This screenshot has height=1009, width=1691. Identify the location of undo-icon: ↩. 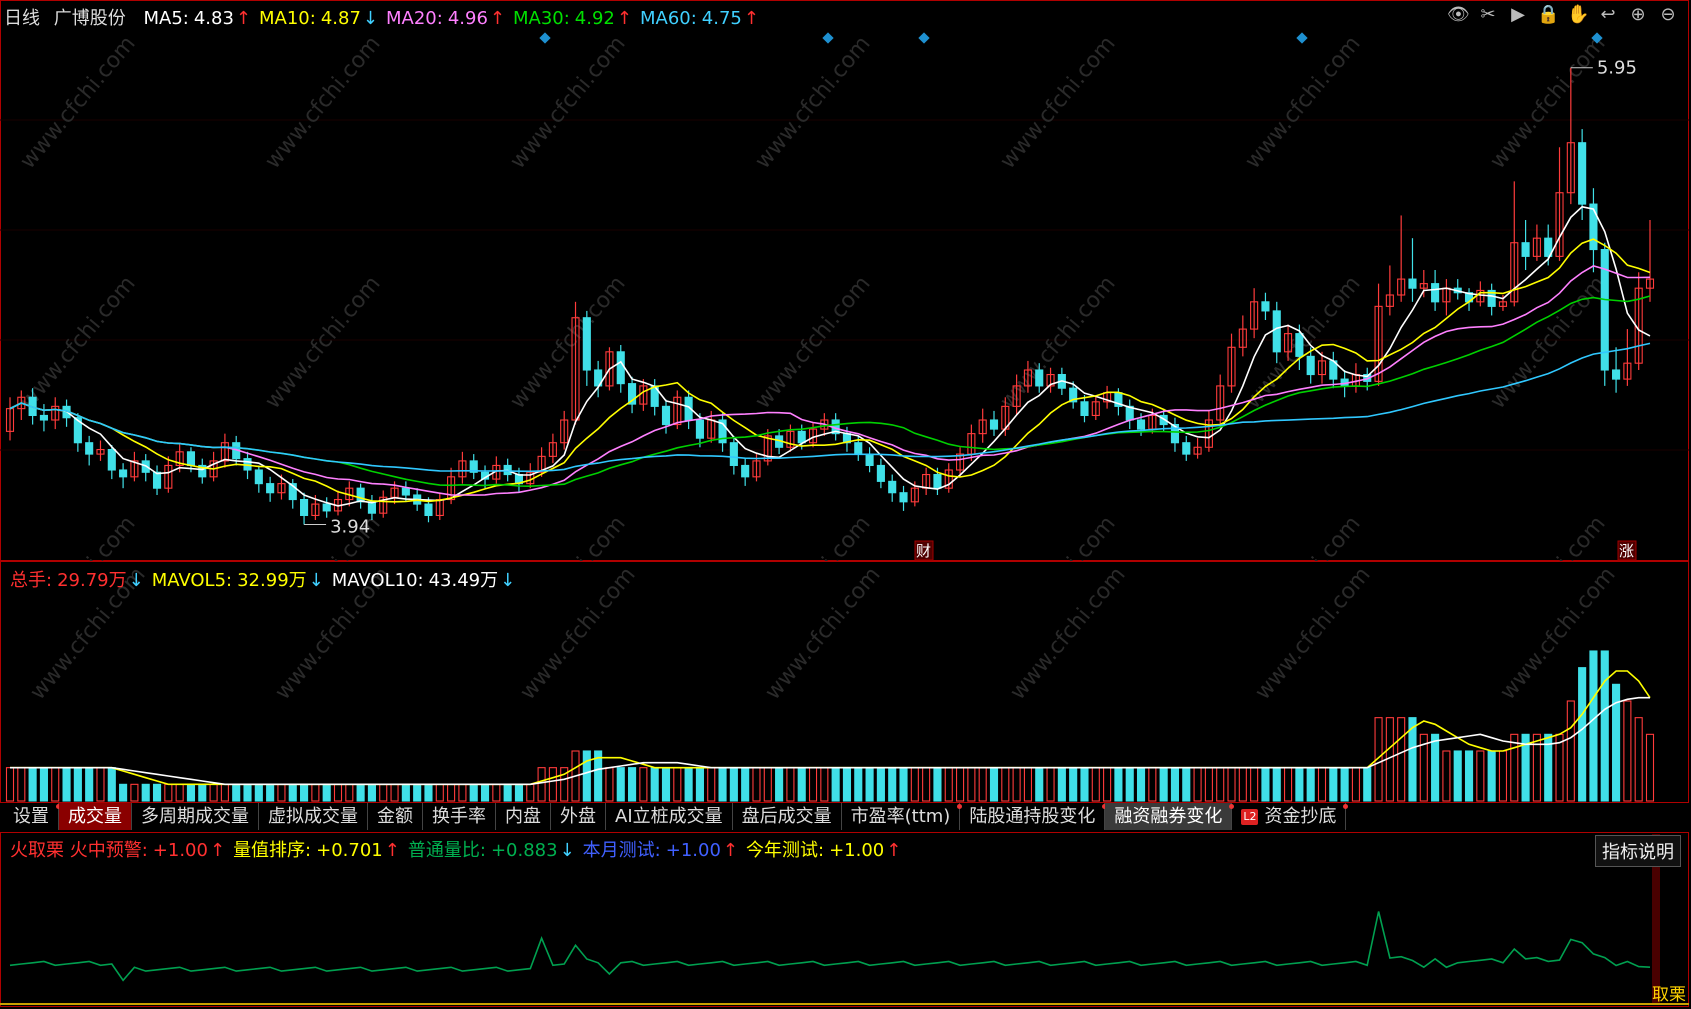
(1608, 15).